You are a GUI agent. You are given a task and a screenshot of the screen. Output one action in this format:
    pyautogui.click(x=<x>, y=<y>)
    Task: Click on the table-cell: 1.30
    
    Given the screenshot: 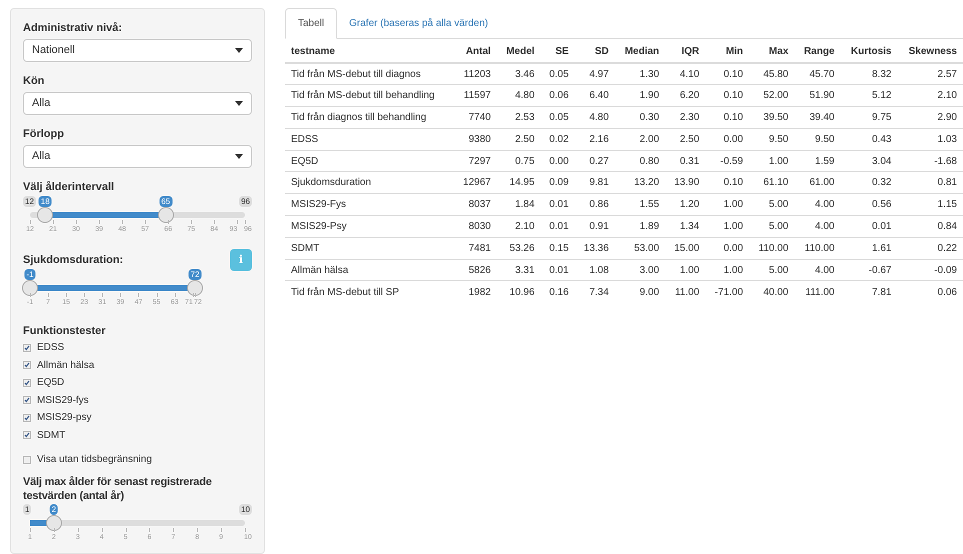 What is the action you would take?
    pyautogui.click(x=640, y=74)
    